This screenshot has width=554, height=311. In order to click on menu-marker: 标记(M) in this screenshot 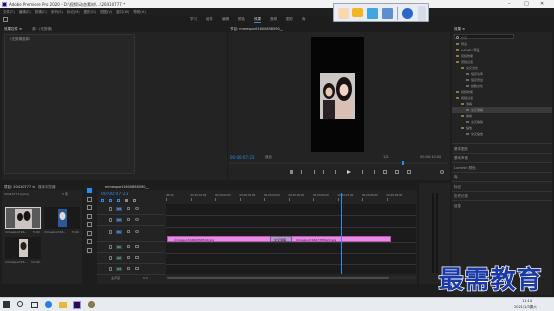, I will do `click(73, 12)`.